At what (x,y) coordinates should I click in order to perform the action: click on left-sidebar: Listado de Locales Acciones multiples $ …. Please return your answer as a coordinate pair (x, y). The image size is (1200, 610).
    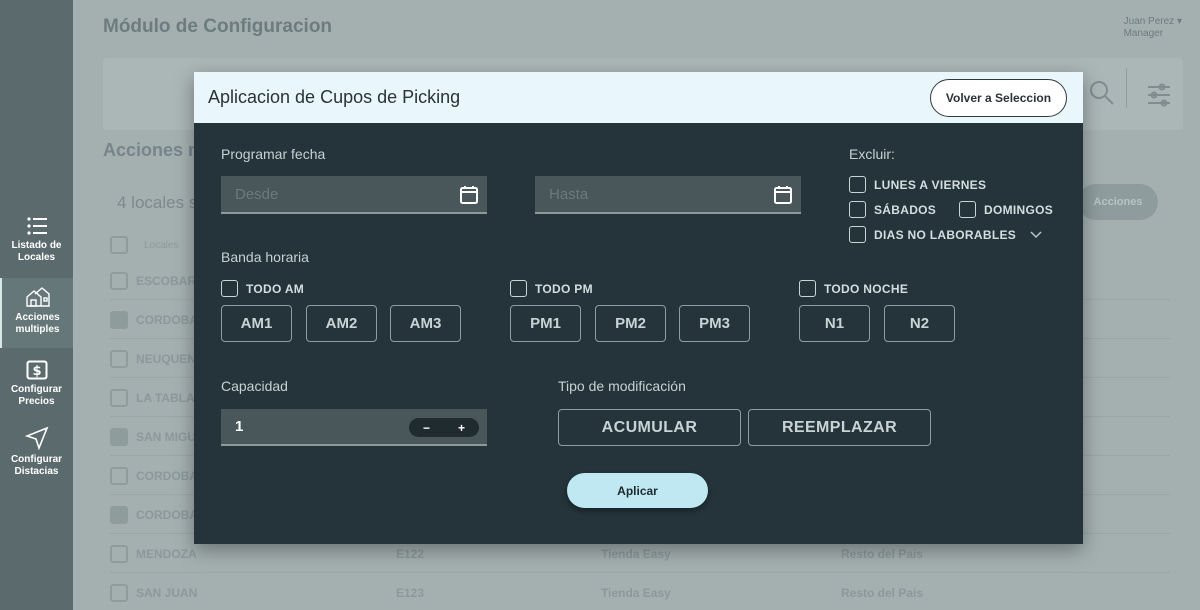
    Looking at the image, I should click on (36, 305).